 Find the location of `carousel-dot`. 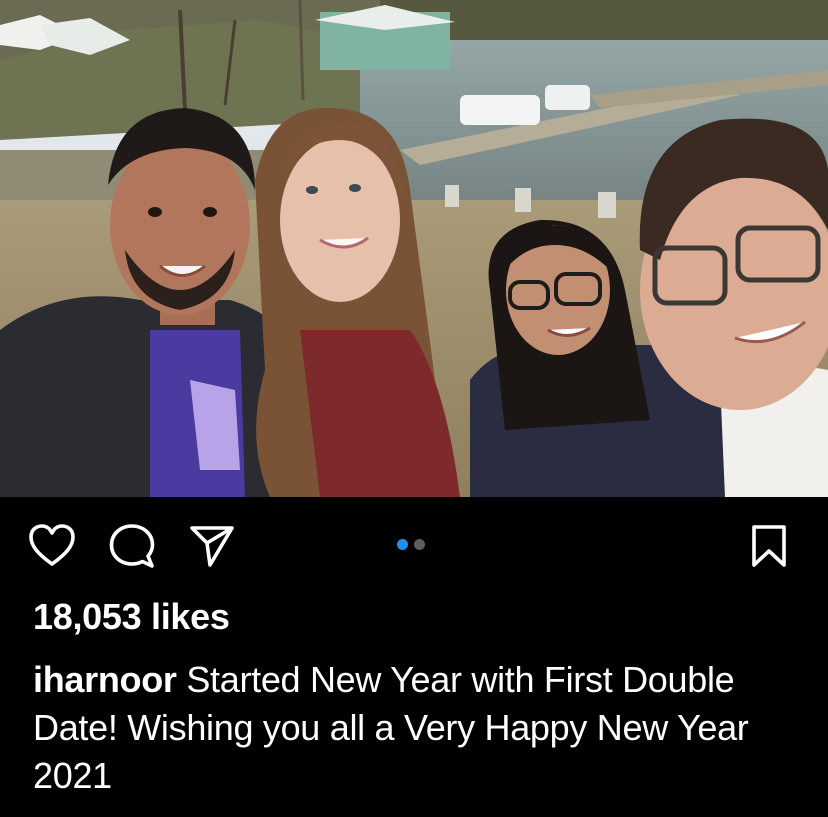

carousel-dot is located at coordinates (419, 544).